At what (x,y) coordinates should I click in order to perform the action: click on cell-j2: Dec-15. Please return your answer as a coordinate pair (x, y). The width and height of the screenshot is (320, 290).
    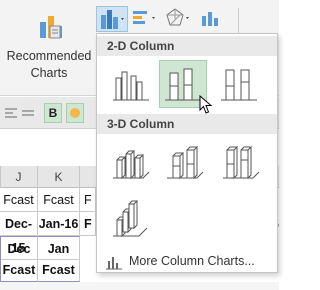
    Looking at the image, I should click on (19, 233).